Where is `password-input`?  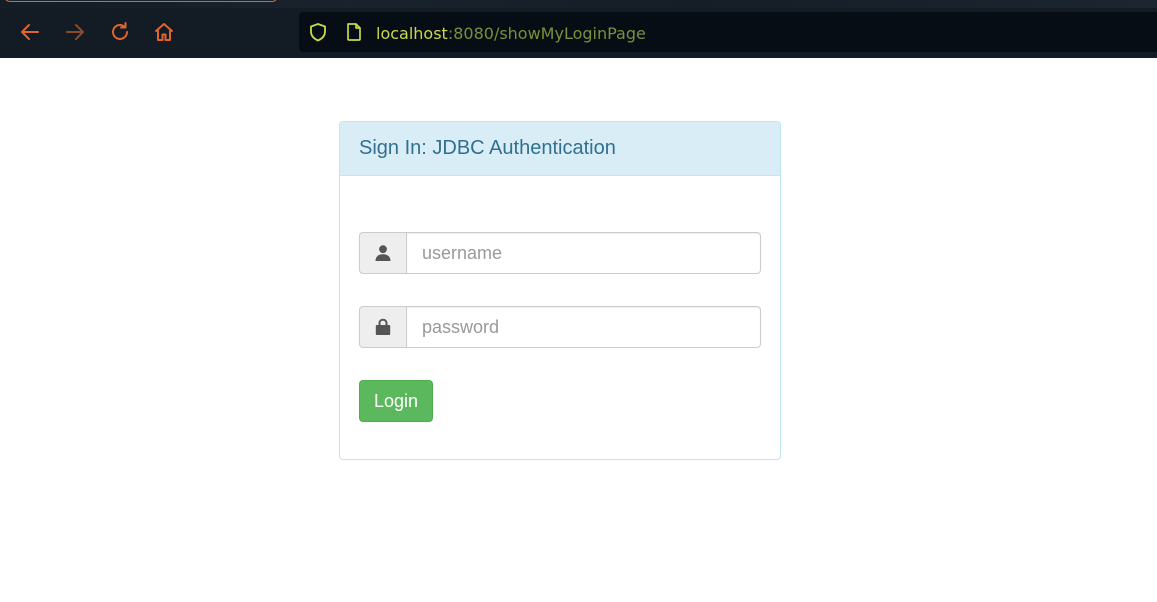
password-input is located at coordinates (583, 327).